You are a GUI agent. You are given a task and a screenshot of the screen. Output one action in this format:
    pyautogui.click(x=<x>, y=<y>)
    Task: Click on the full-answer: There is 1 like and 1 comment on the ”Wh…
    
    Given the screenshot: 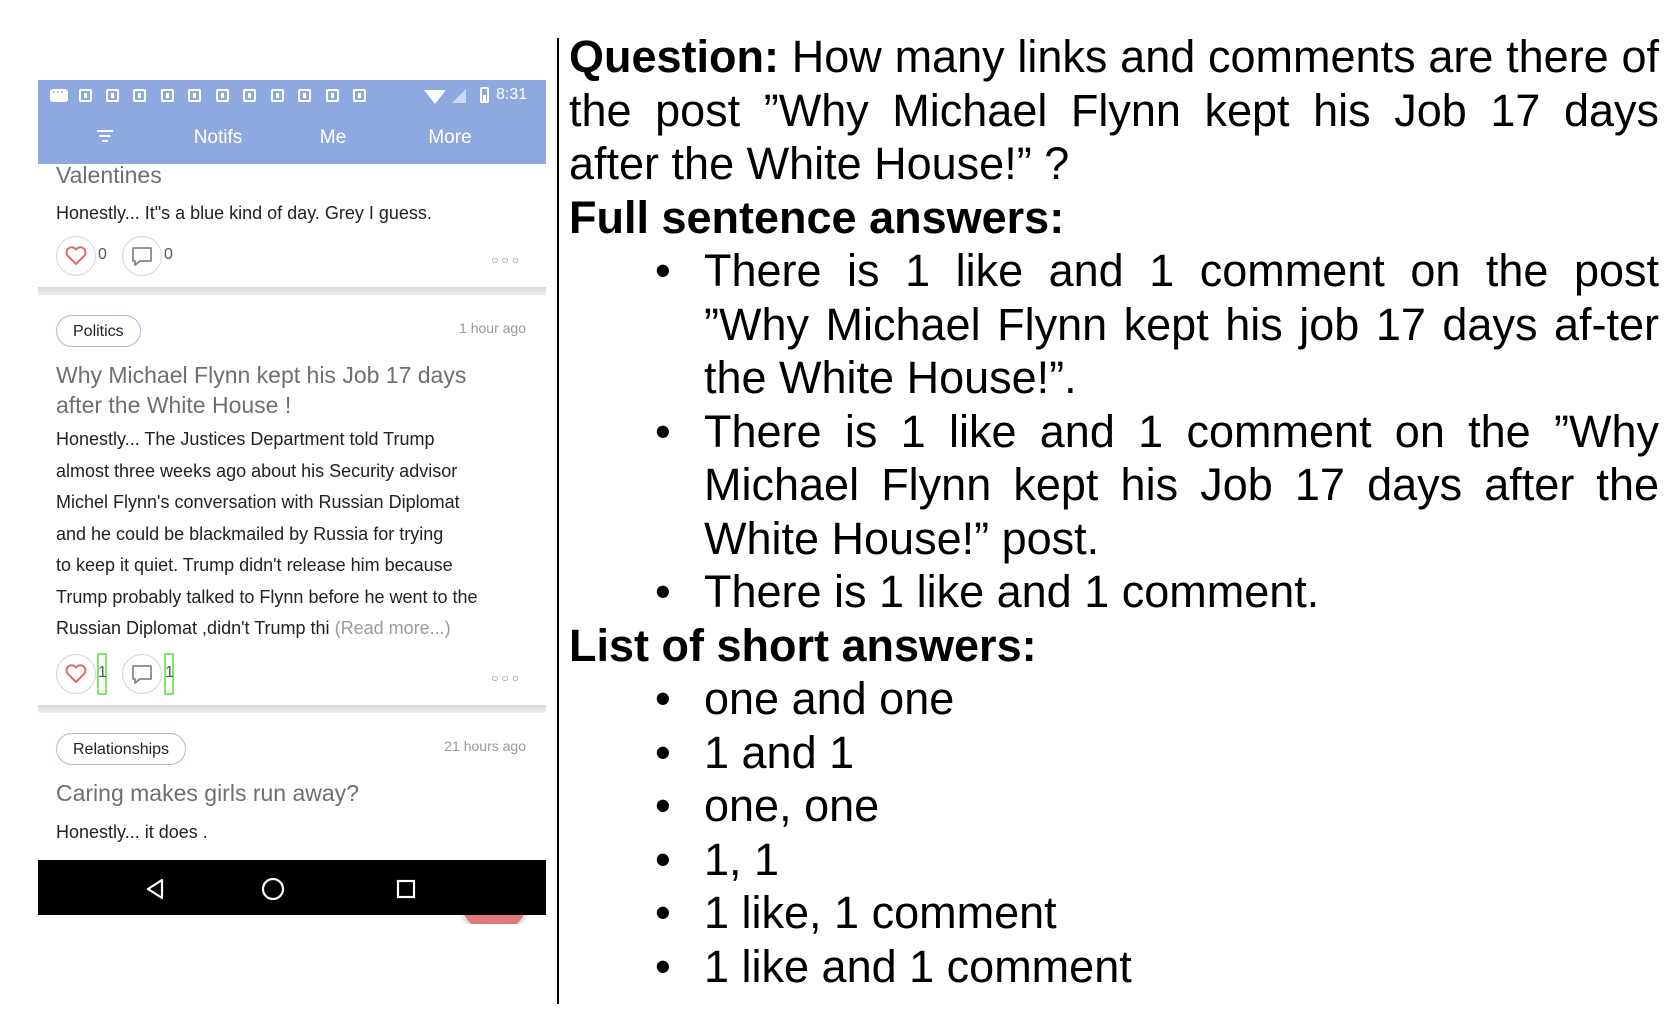 What is the action you would take?
    pyautogui.click(x=1114, y=485)
    